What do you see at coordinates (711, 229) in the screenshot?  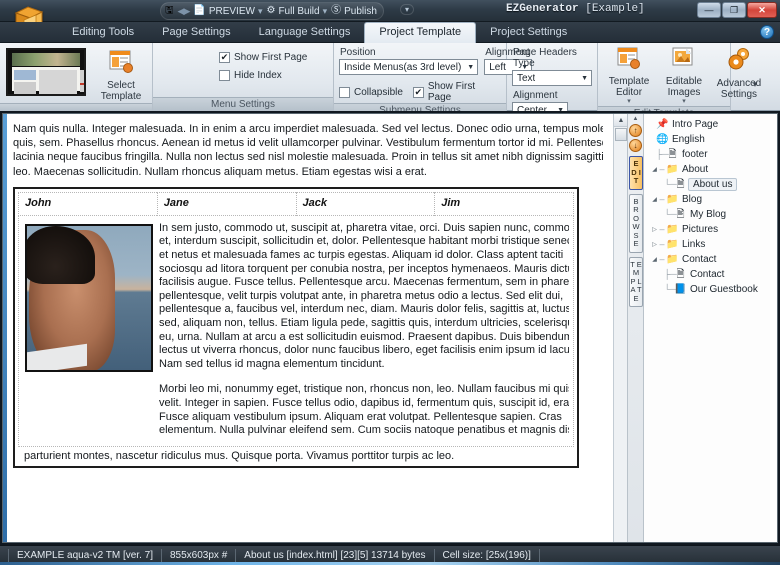 I see `tree-item-pictures: ▷ – 📁 Pictures` at bounding box center [711, 229].